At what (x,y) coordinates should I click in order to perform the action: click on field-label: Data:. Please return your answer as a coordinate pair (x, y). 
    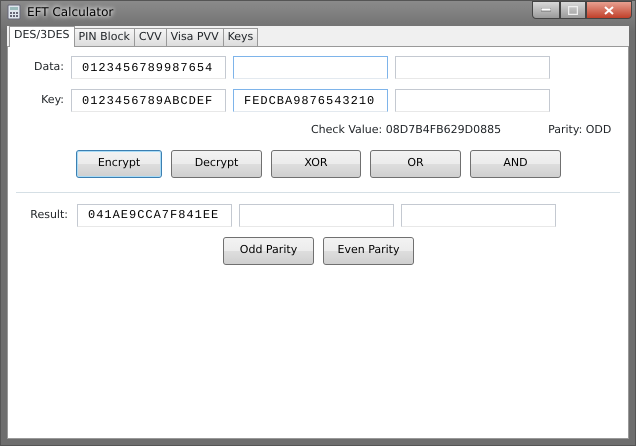
    Looking at the image, I should click on (48, 67).